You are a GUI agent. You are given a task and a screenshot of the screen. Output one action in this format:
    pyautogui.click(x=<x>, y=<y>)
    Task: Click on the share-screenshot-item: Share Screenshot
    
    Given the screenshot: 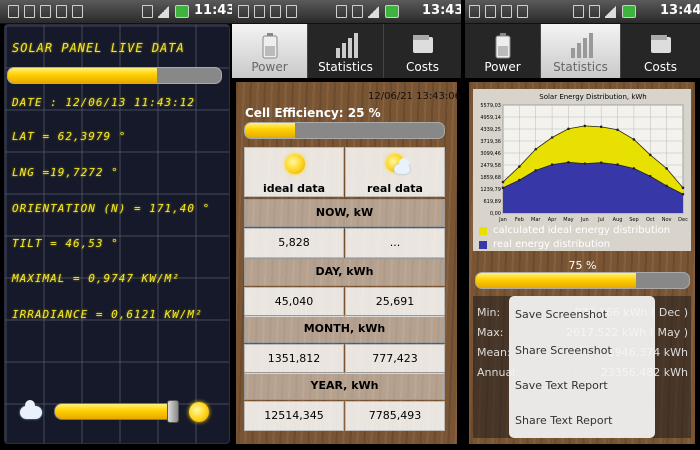 What is the action you would take?
    pyautogui.click(x=563, y=350)
    